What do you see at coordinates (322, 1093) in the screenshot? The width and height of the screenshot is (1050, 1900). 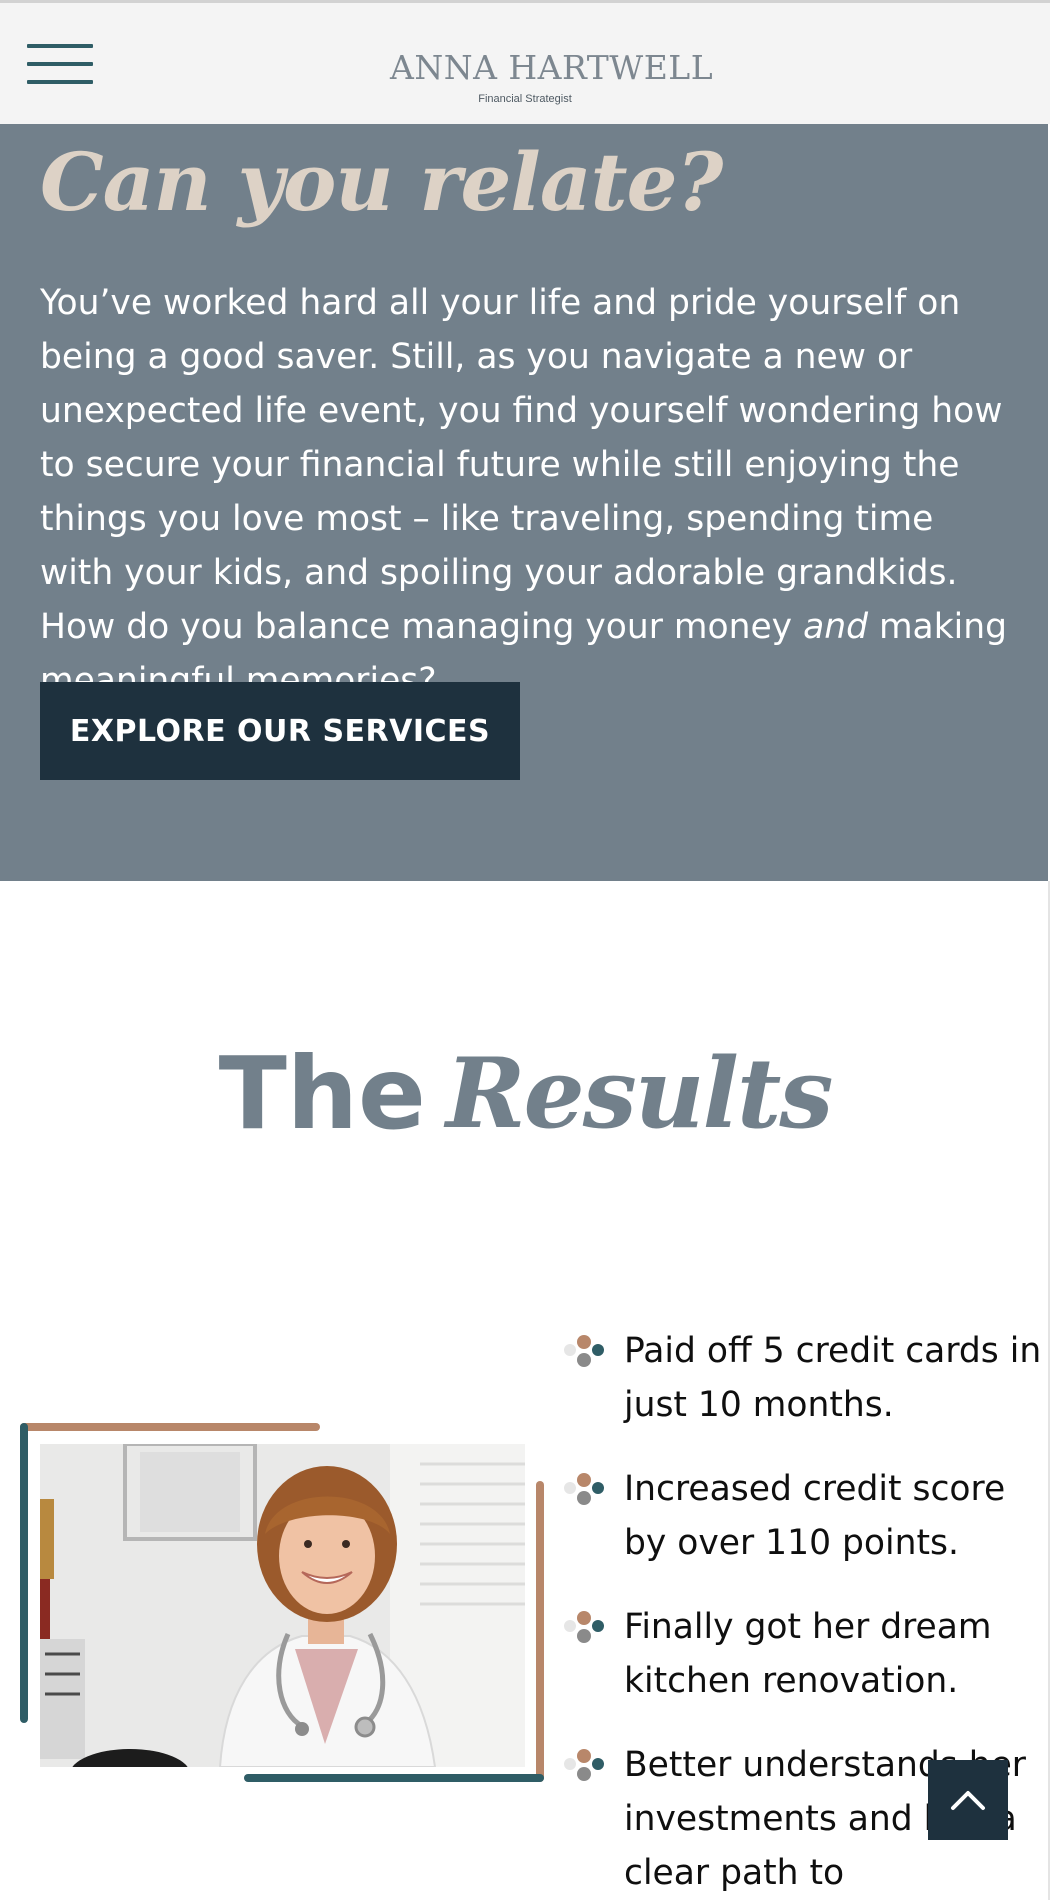 I see `results-heading-plain: The` at bounding box center [322, 1093].